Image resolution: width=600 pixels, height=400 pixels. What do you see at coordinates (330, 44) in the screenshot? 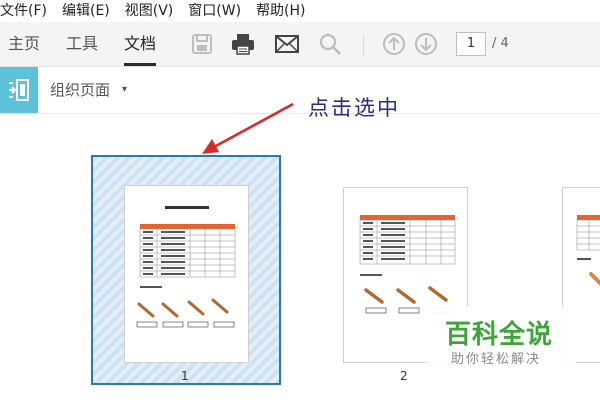
I see `search-icon` at bounding box center [330, 44].